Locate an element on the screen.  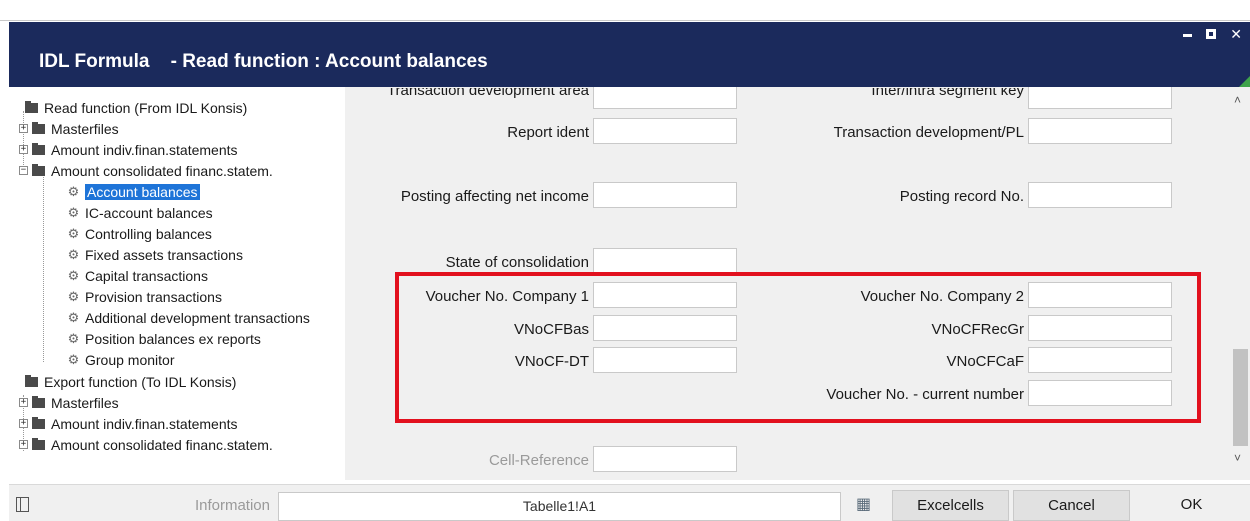
vnocfrecgr-input is located at coordinates (1100, 328).